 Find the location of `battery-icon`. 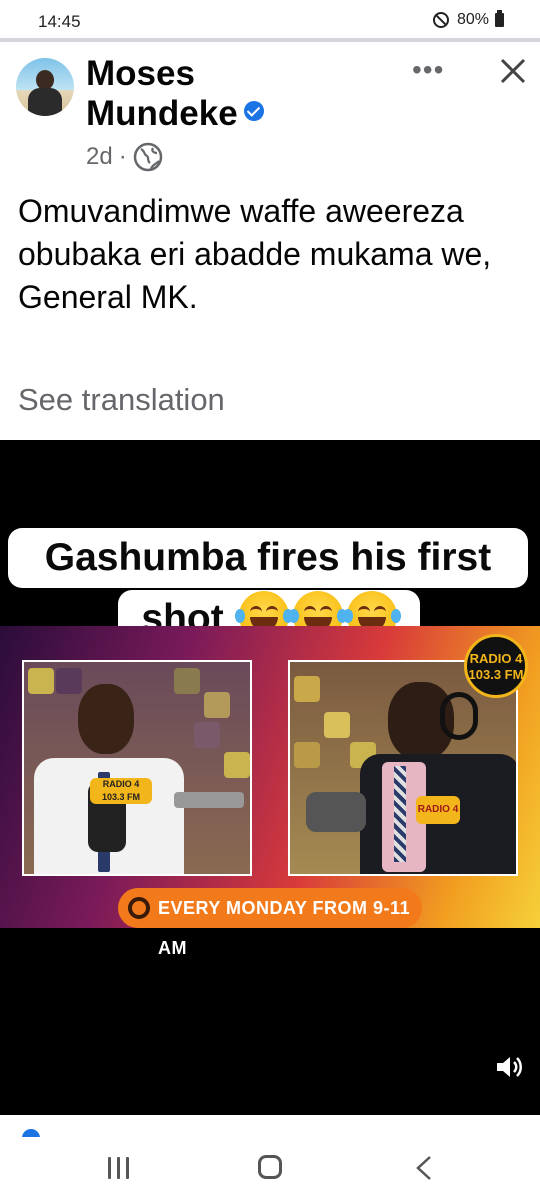

battery-icon is located at coordinates (499, 18).